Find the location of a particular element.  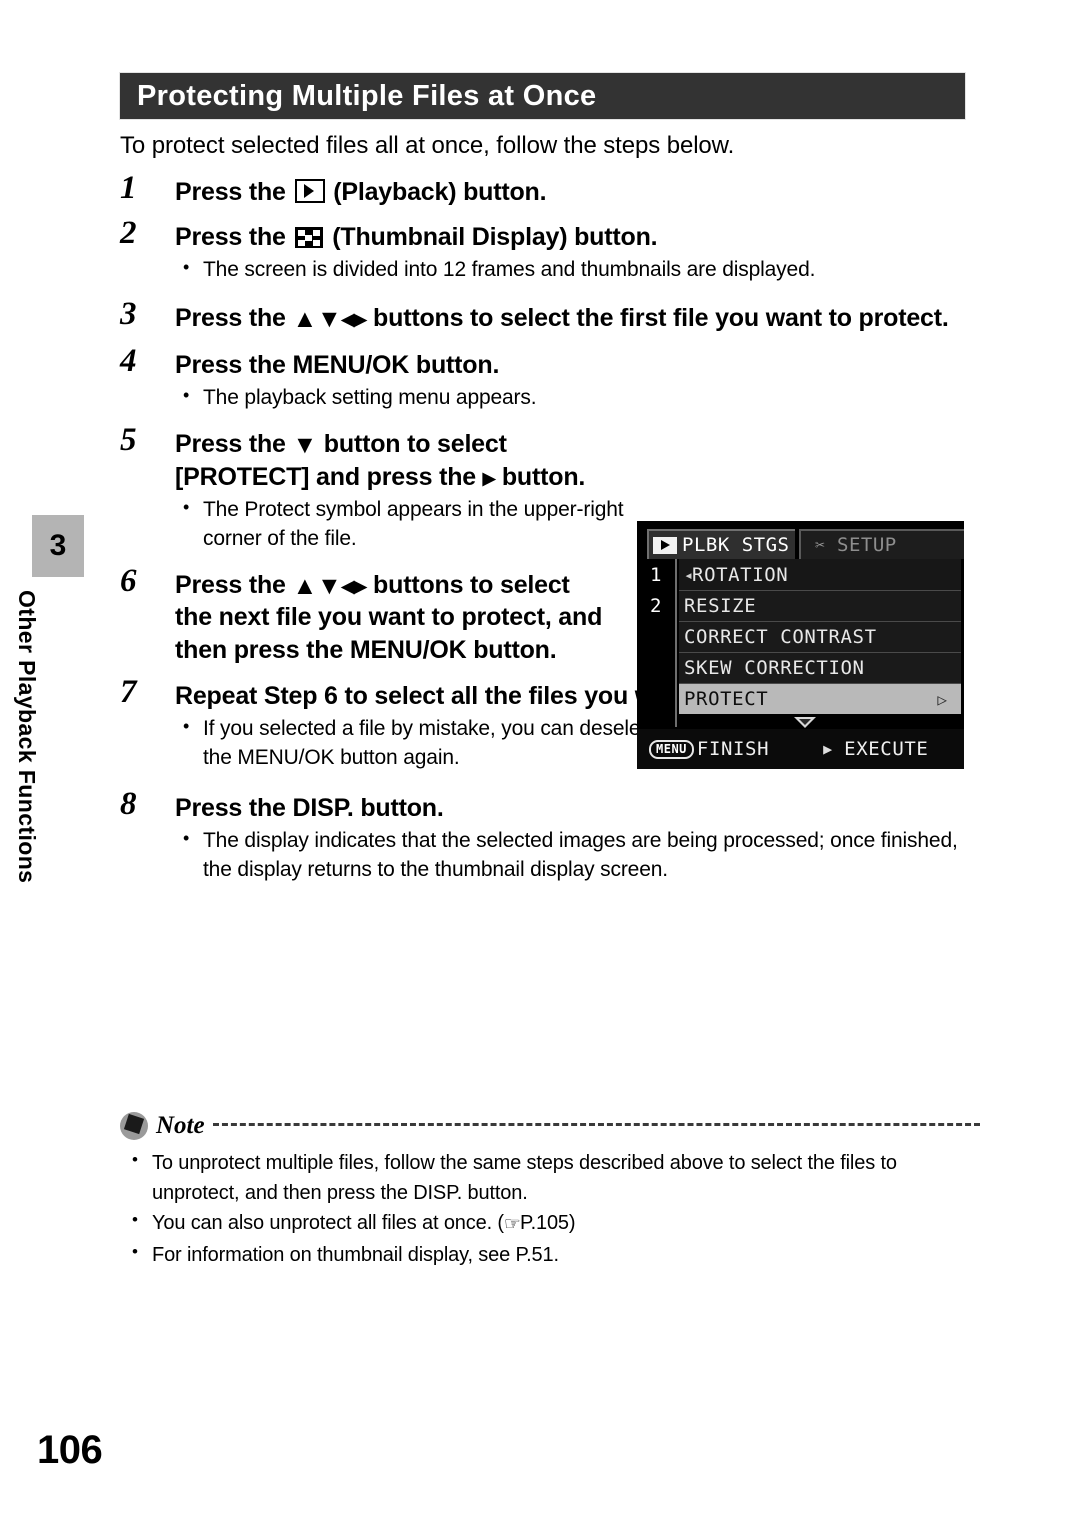

page-number: 106 is located at coordinates (70, 1450).